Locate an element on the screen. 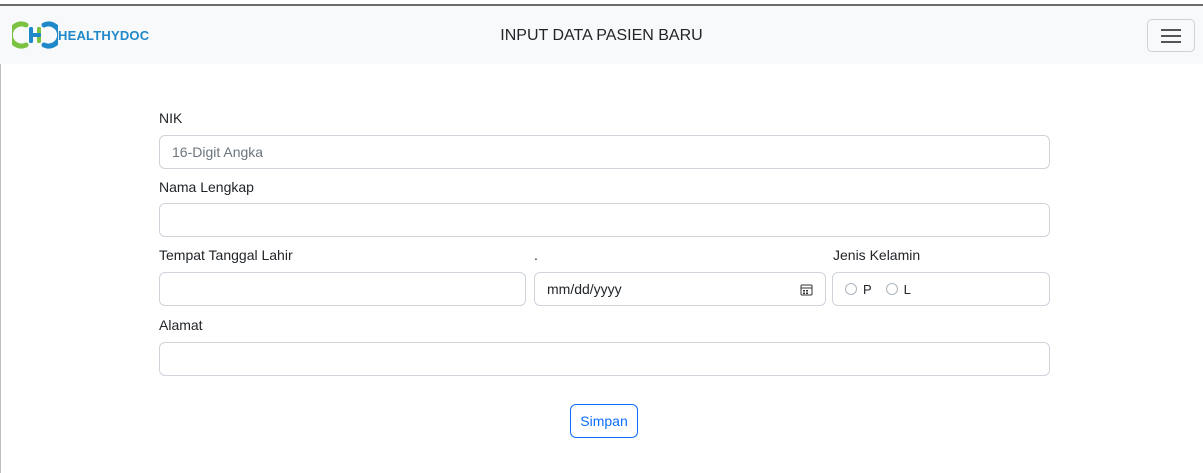 The width and height of the screenshot is (1203, 473). alamat-input is located at coordinates (604, 359).